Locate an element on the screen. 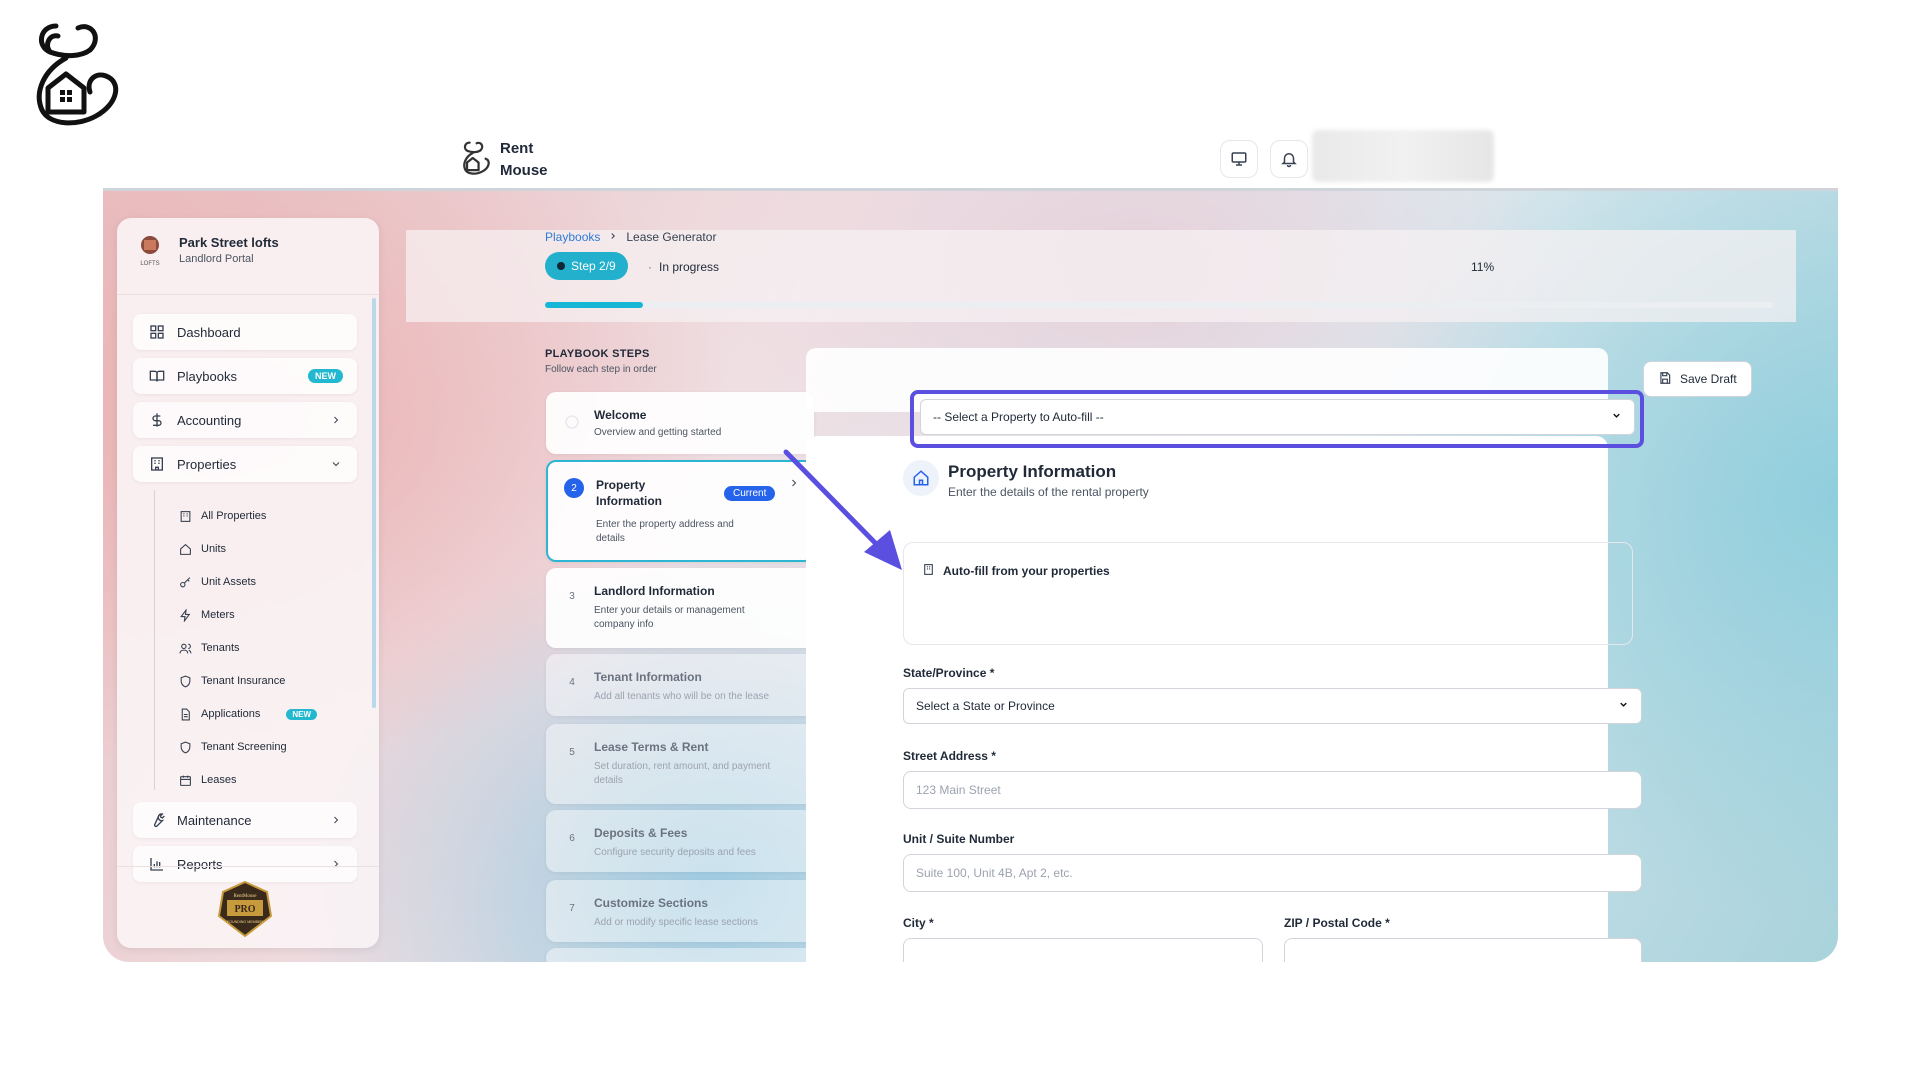  step-card-welcome: Welcome Overview and getting started is located at coordinates (680, 423).